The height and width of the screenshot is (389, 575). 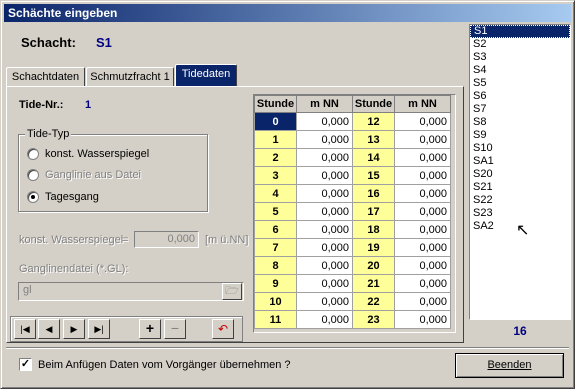 What do you see at coordinates (125, 240) in the screenshot?
I see `konst-equals: =` at bounding box center [125, 240].